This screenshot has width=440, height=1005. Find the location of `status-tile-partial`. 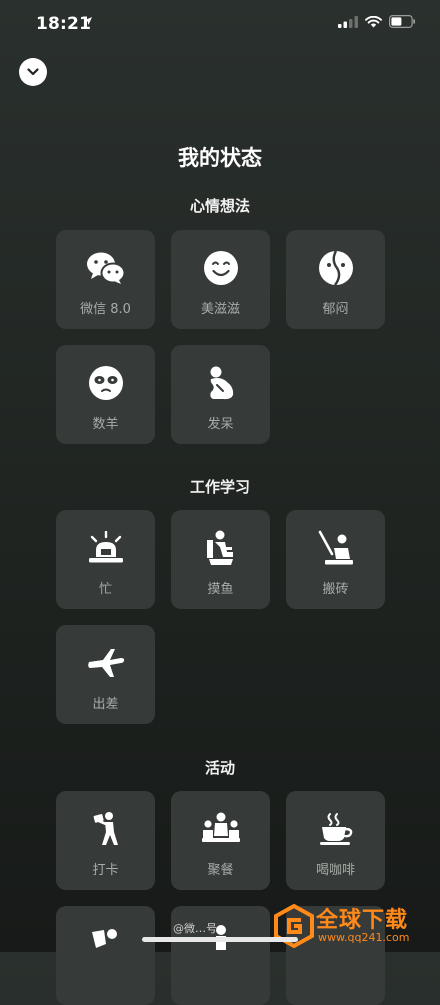

status-tile-partial is located at coordinates (105, 955).